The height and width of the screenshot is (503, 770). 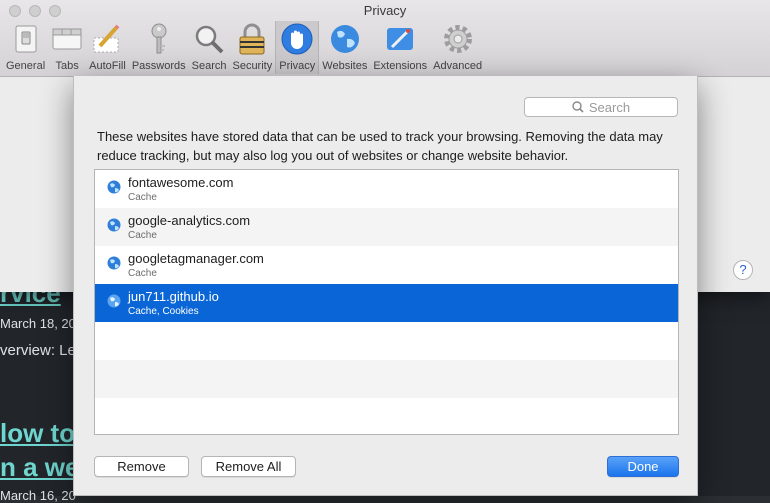 I want to click on bg-post-title-line1: low to, so click(x=37, y=433).